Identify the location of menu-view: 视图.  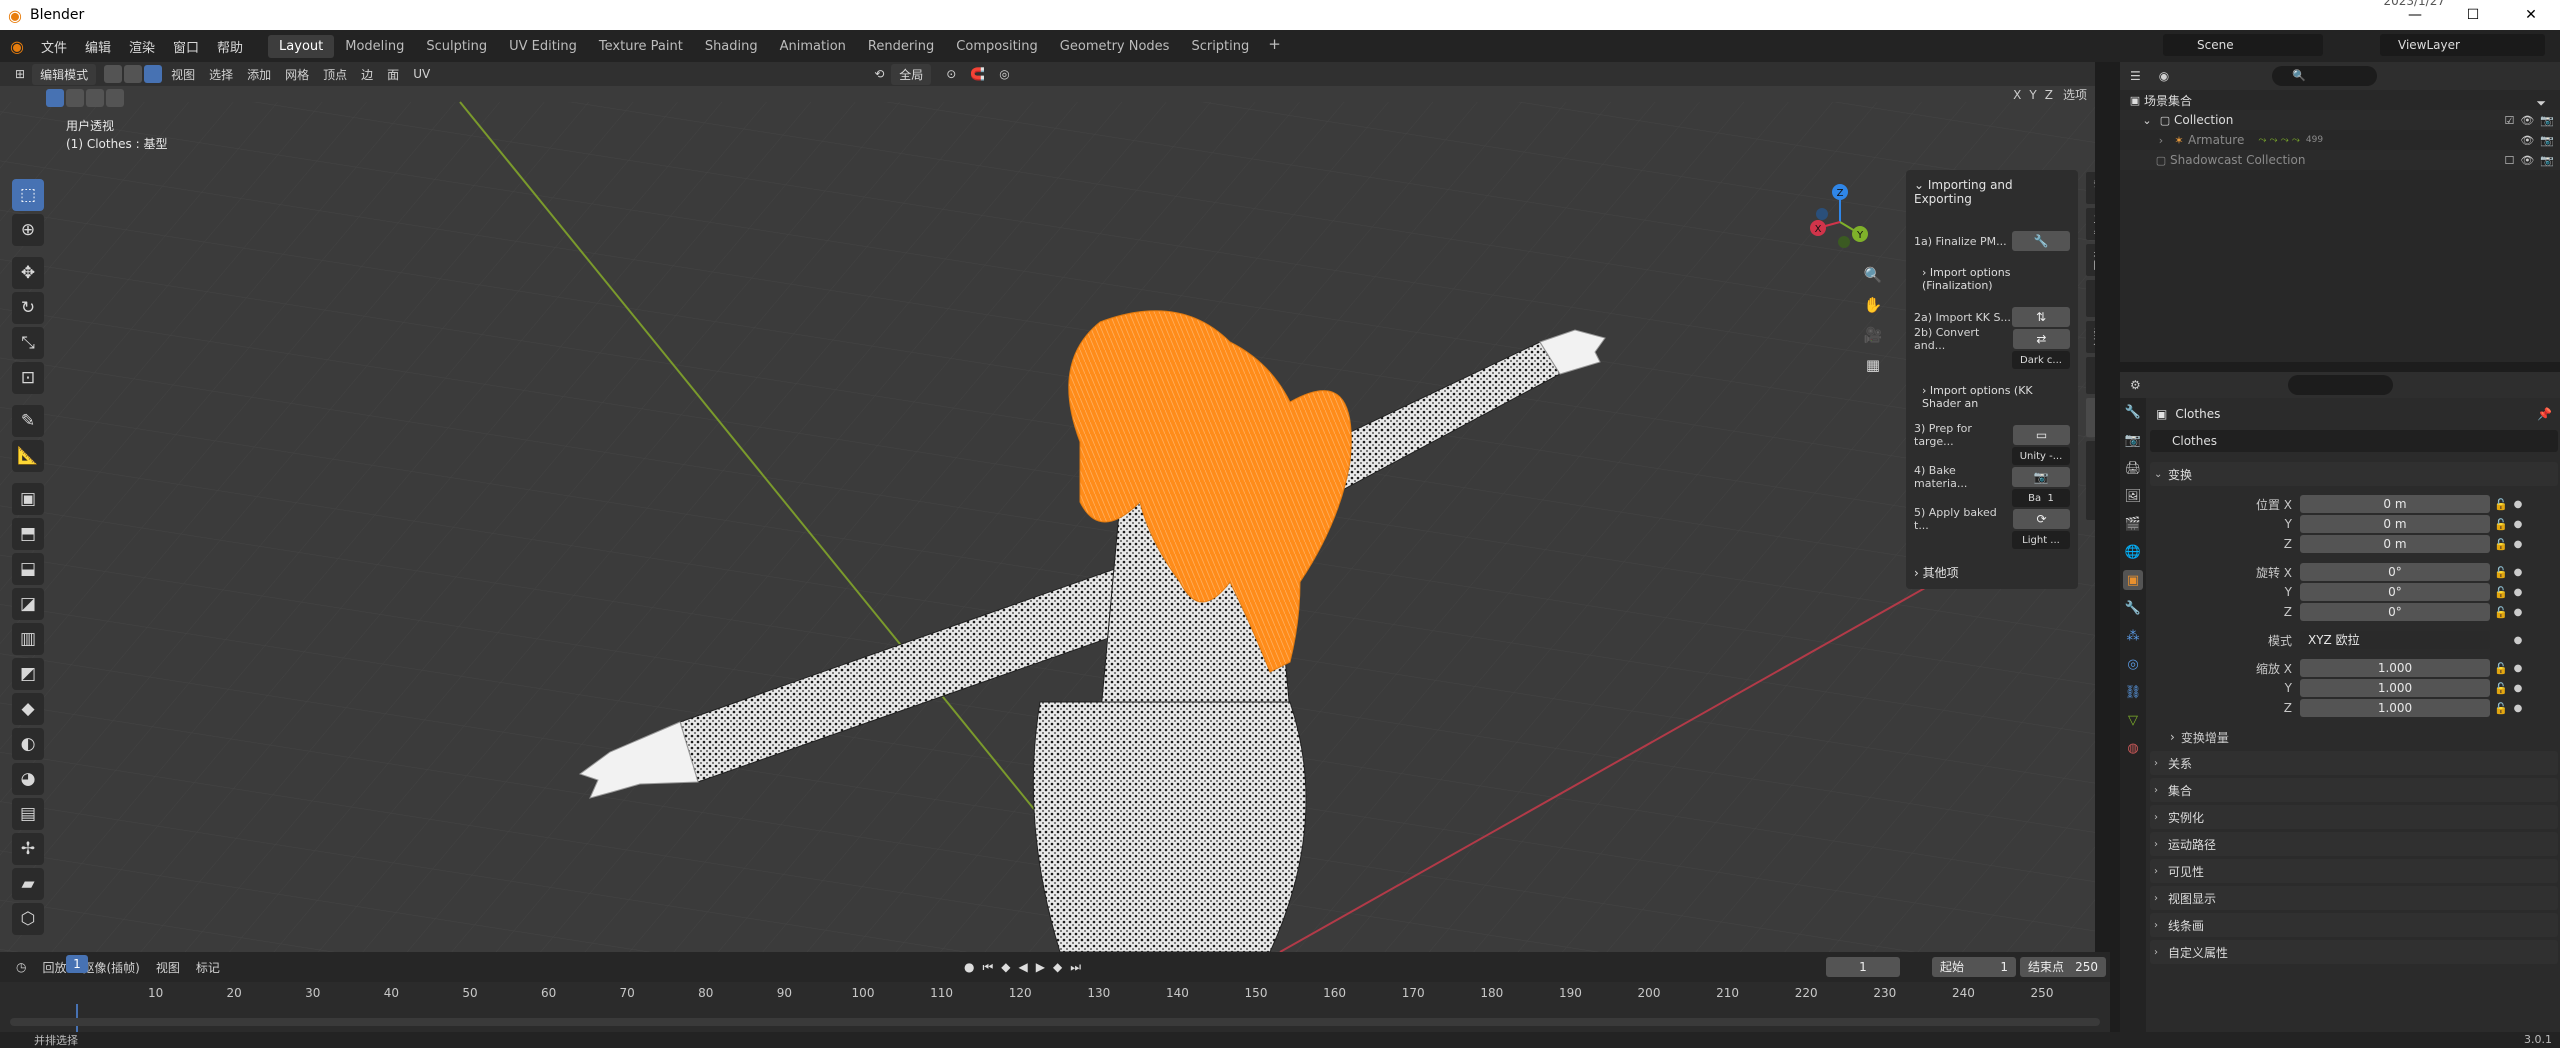
(183, 74).